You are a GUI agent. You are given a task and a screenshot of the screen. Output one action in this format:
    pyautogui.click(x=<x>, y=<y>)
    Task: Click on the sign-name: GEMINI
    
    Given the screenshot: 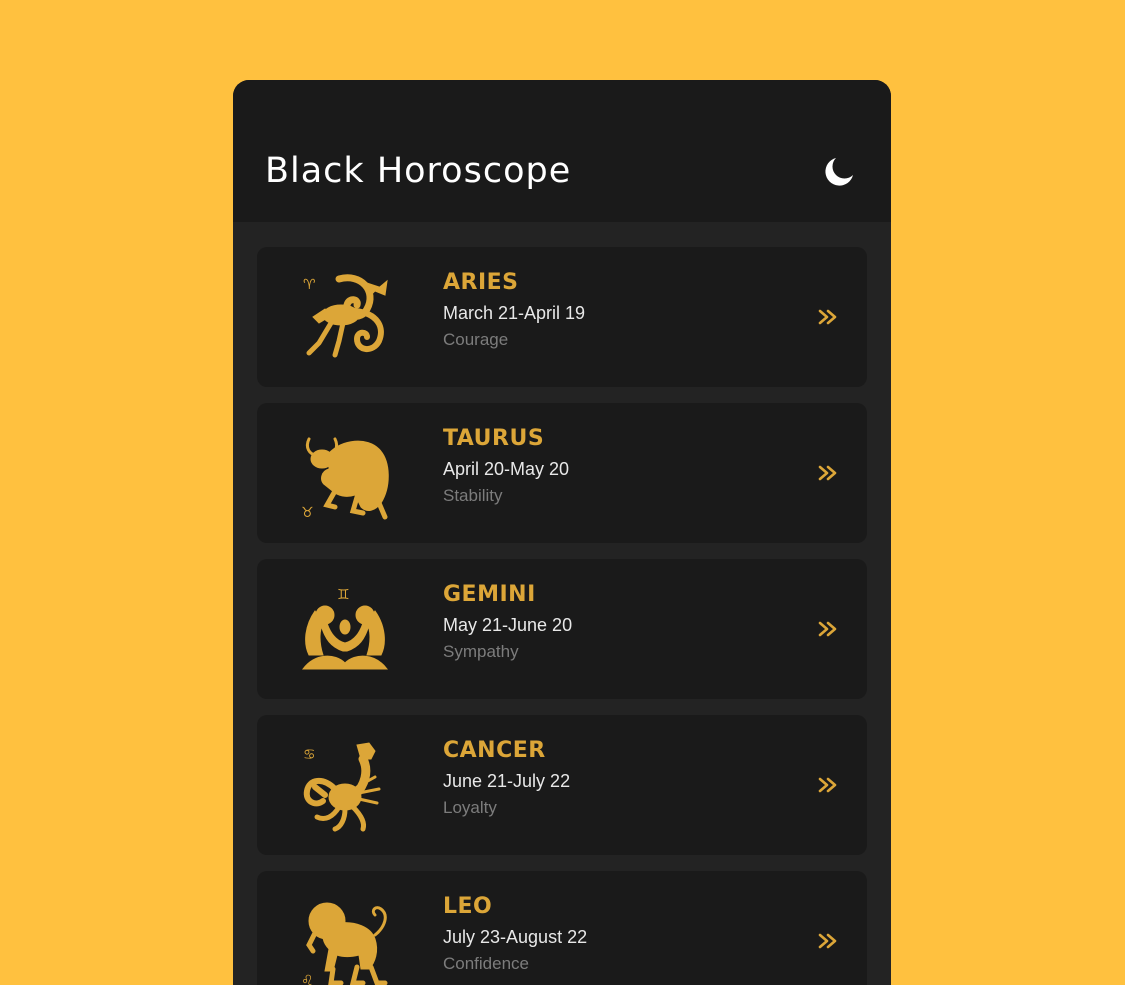 What is the action you would take?
    pyautogui.click(x=489, y=594)
    